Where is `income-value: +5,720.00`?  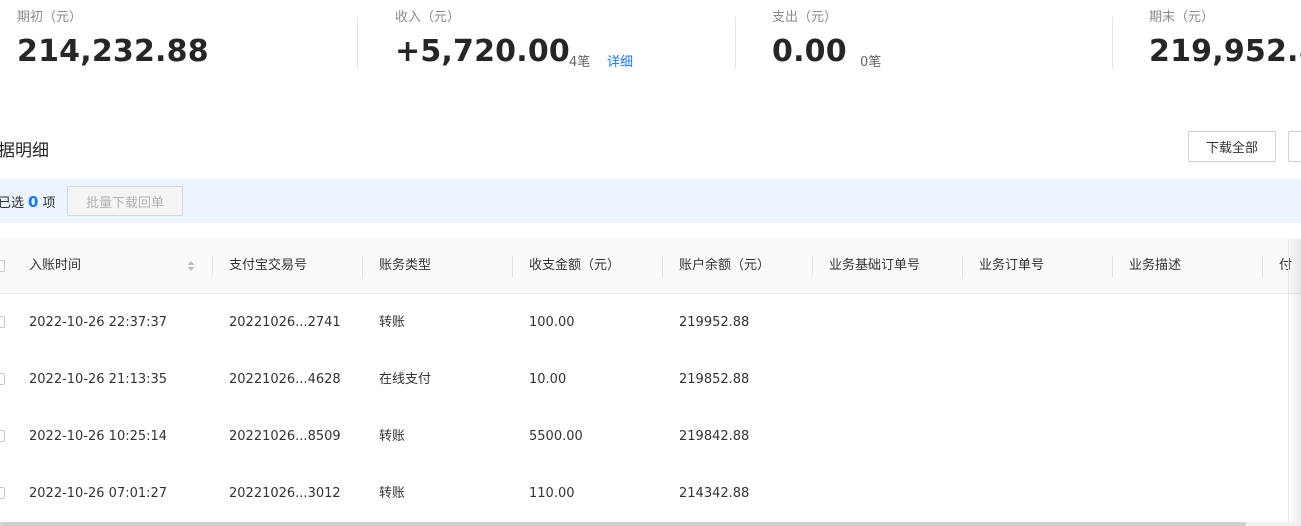 income-value: +5,720.00 is located at coordinates (482, 51).